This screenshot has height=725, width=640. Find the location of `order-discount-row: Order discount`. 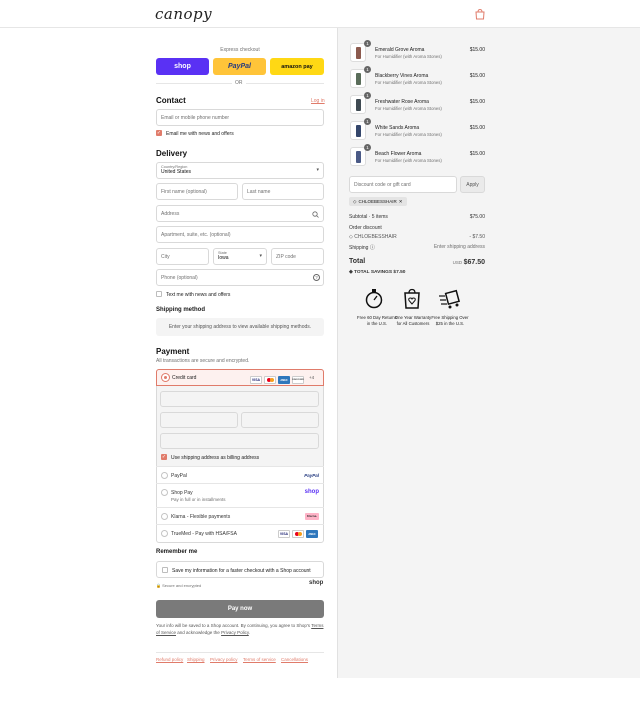

order-discount-row: Order discount is located at coordinates (417, 228).